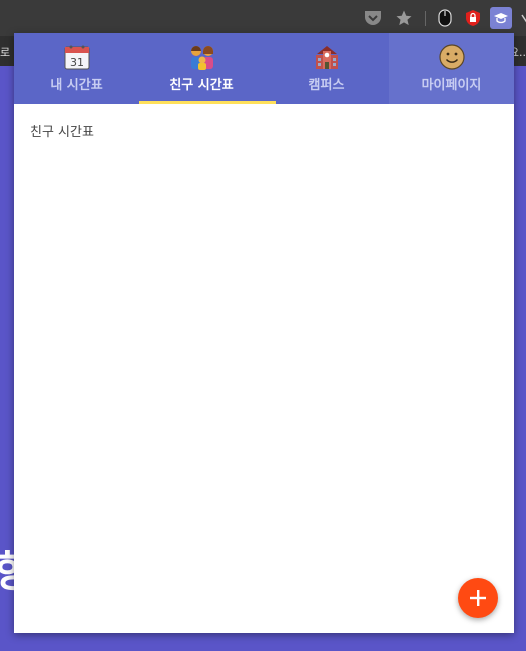 Image resolution: width=526 pixels, height=651 pixels. I want to click on tab-my-timetable: 31 내 시간표, so click(76, 68).